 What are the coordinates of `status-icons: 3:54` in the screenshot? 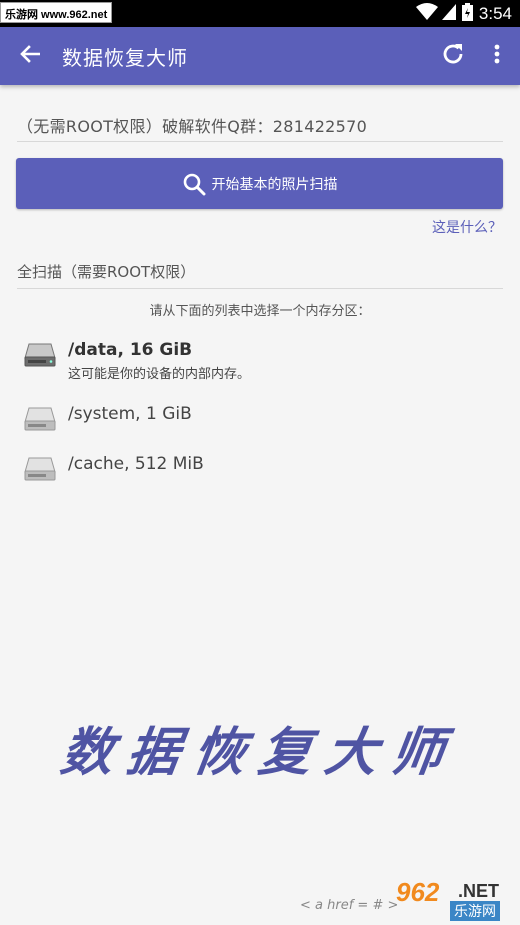 It's located at (467, 13).